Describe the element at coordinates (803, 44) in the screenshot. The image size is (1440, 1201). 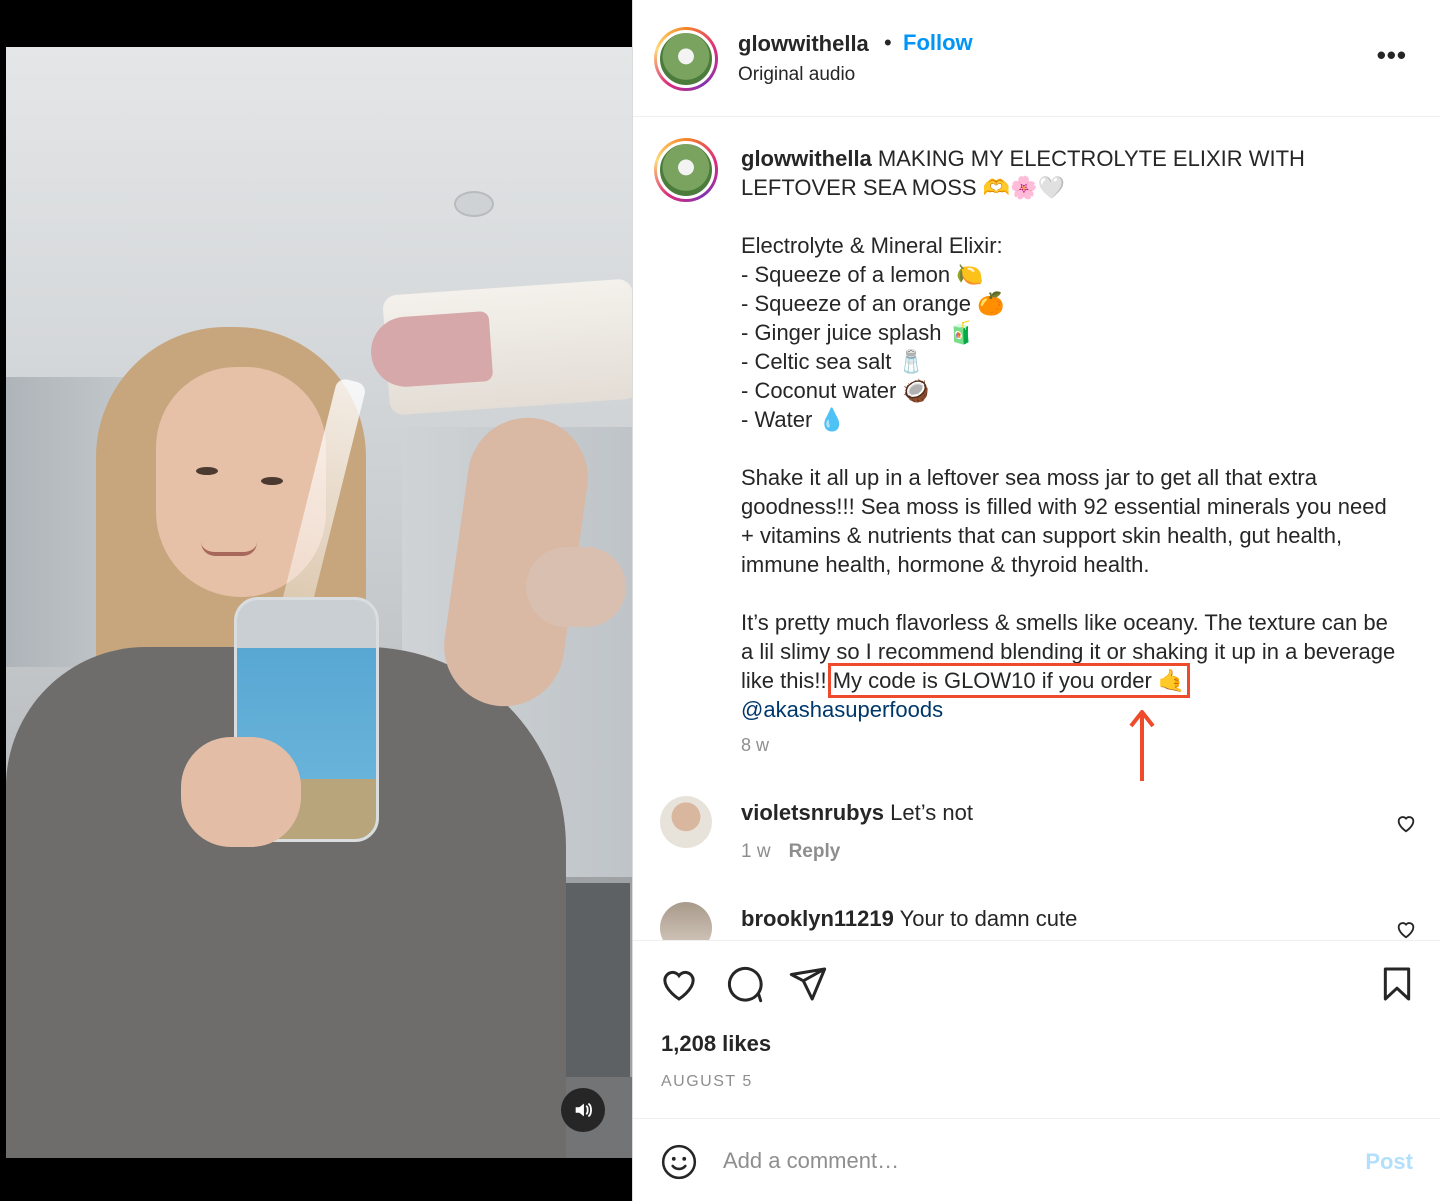
I see `author-username: glowwithella` at that location.